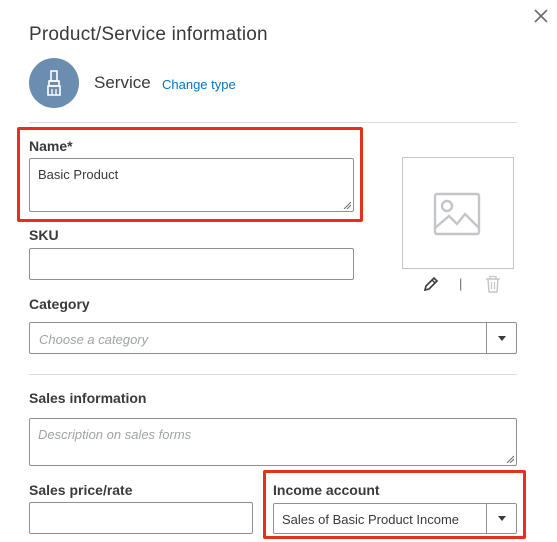 This screenshot has height=542, width=557. Describe the element at coordinates (191, 185) in the screenshot. I see `name-field: Basic Product` at that location.